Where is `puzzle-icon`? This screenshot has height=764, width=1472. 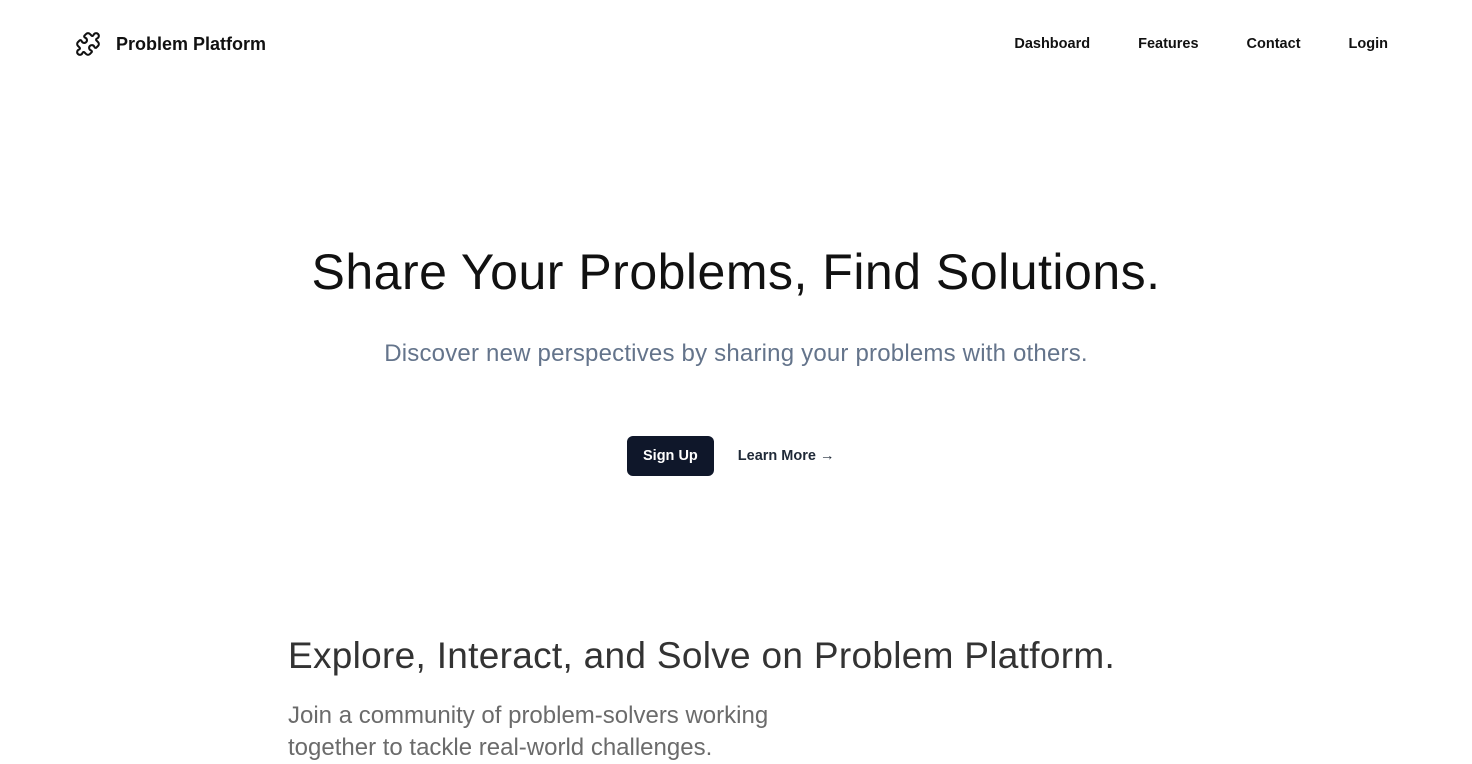
puzzle-icon is located at coordinates (88, 44).